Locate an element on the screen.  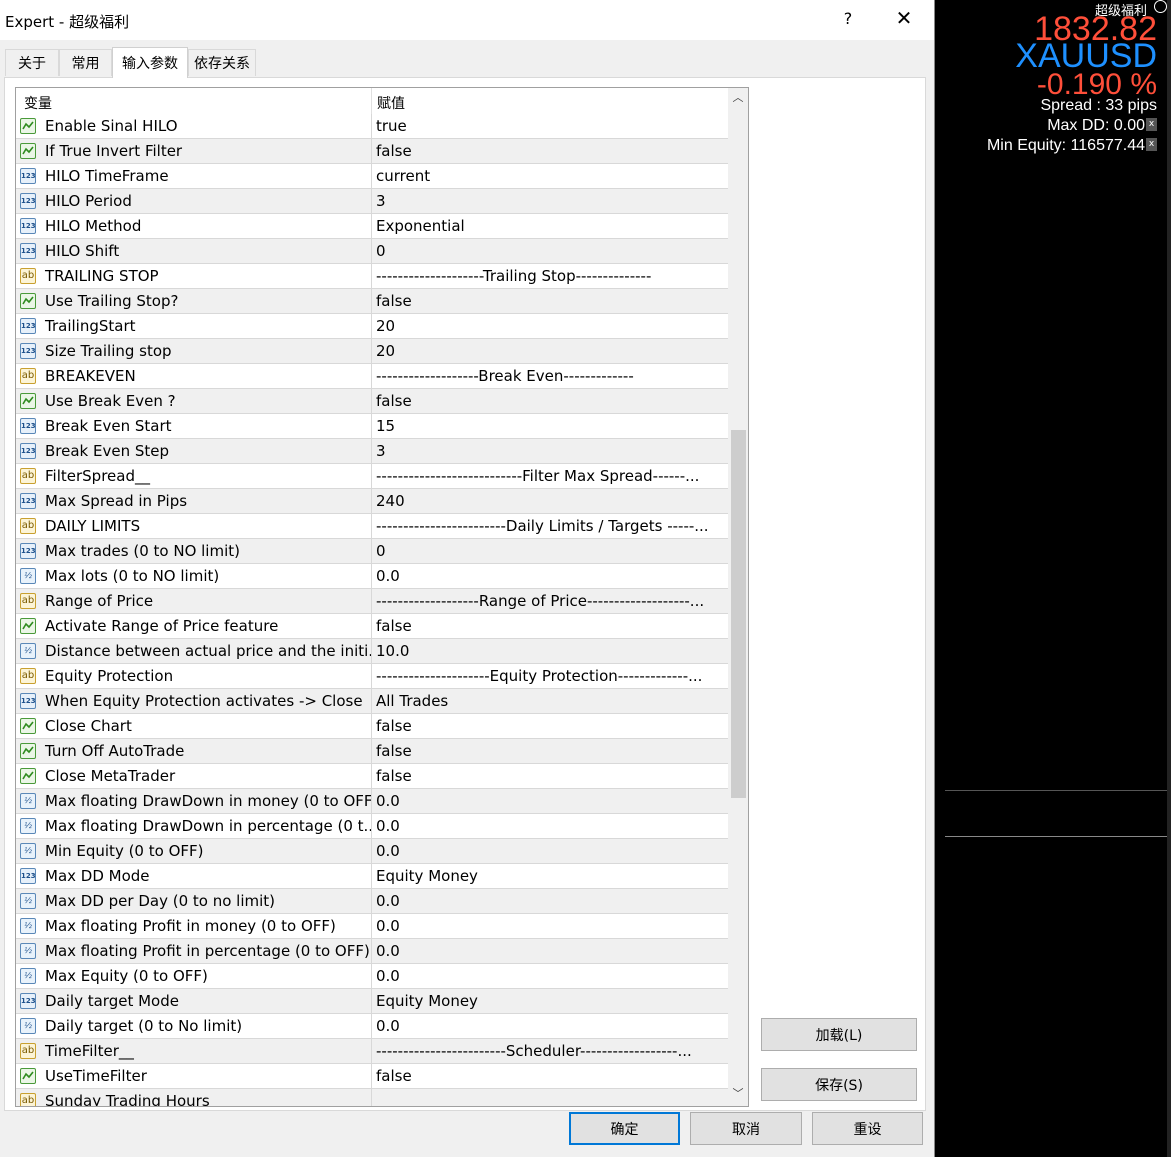
scroll-thumb is located at coordinates (738, 614).